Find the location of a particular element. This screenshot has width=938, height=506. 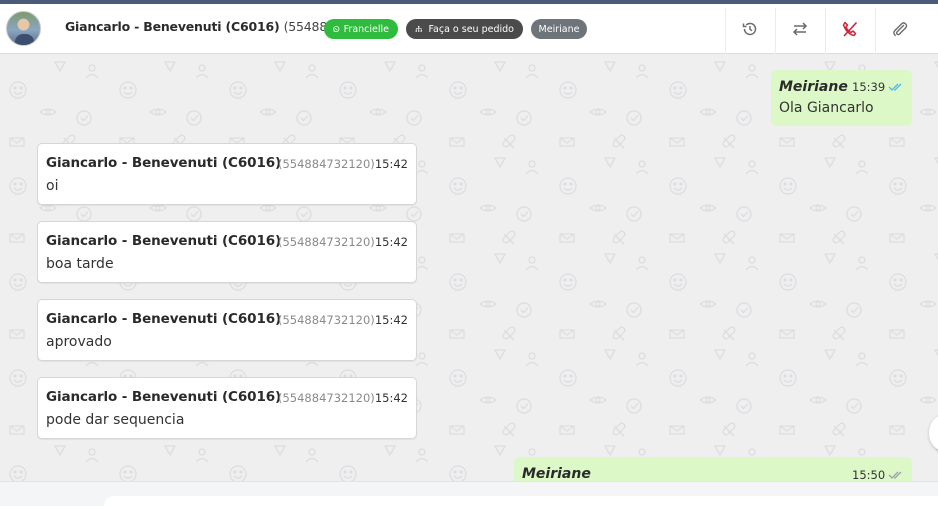

order-tag-label: Faça o seu pedido is located at coordinates (471, 29).